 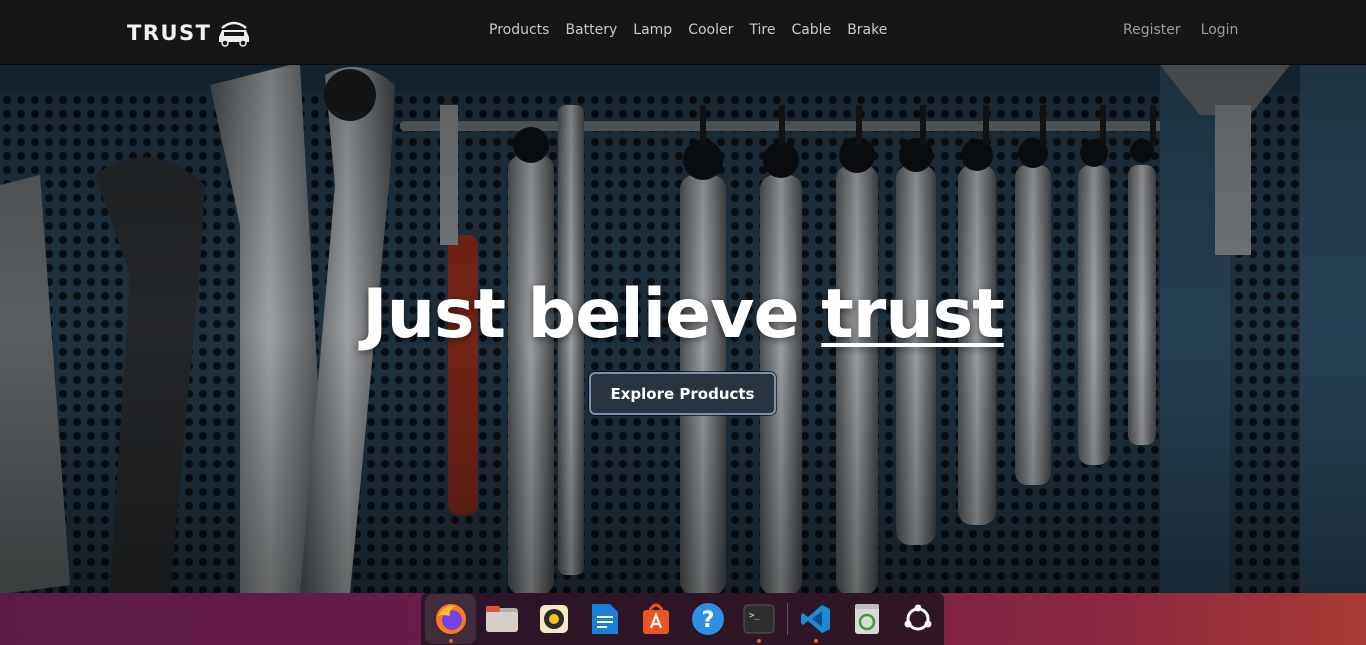 I want to click on vscode-icon, so click(x=815, y=619).